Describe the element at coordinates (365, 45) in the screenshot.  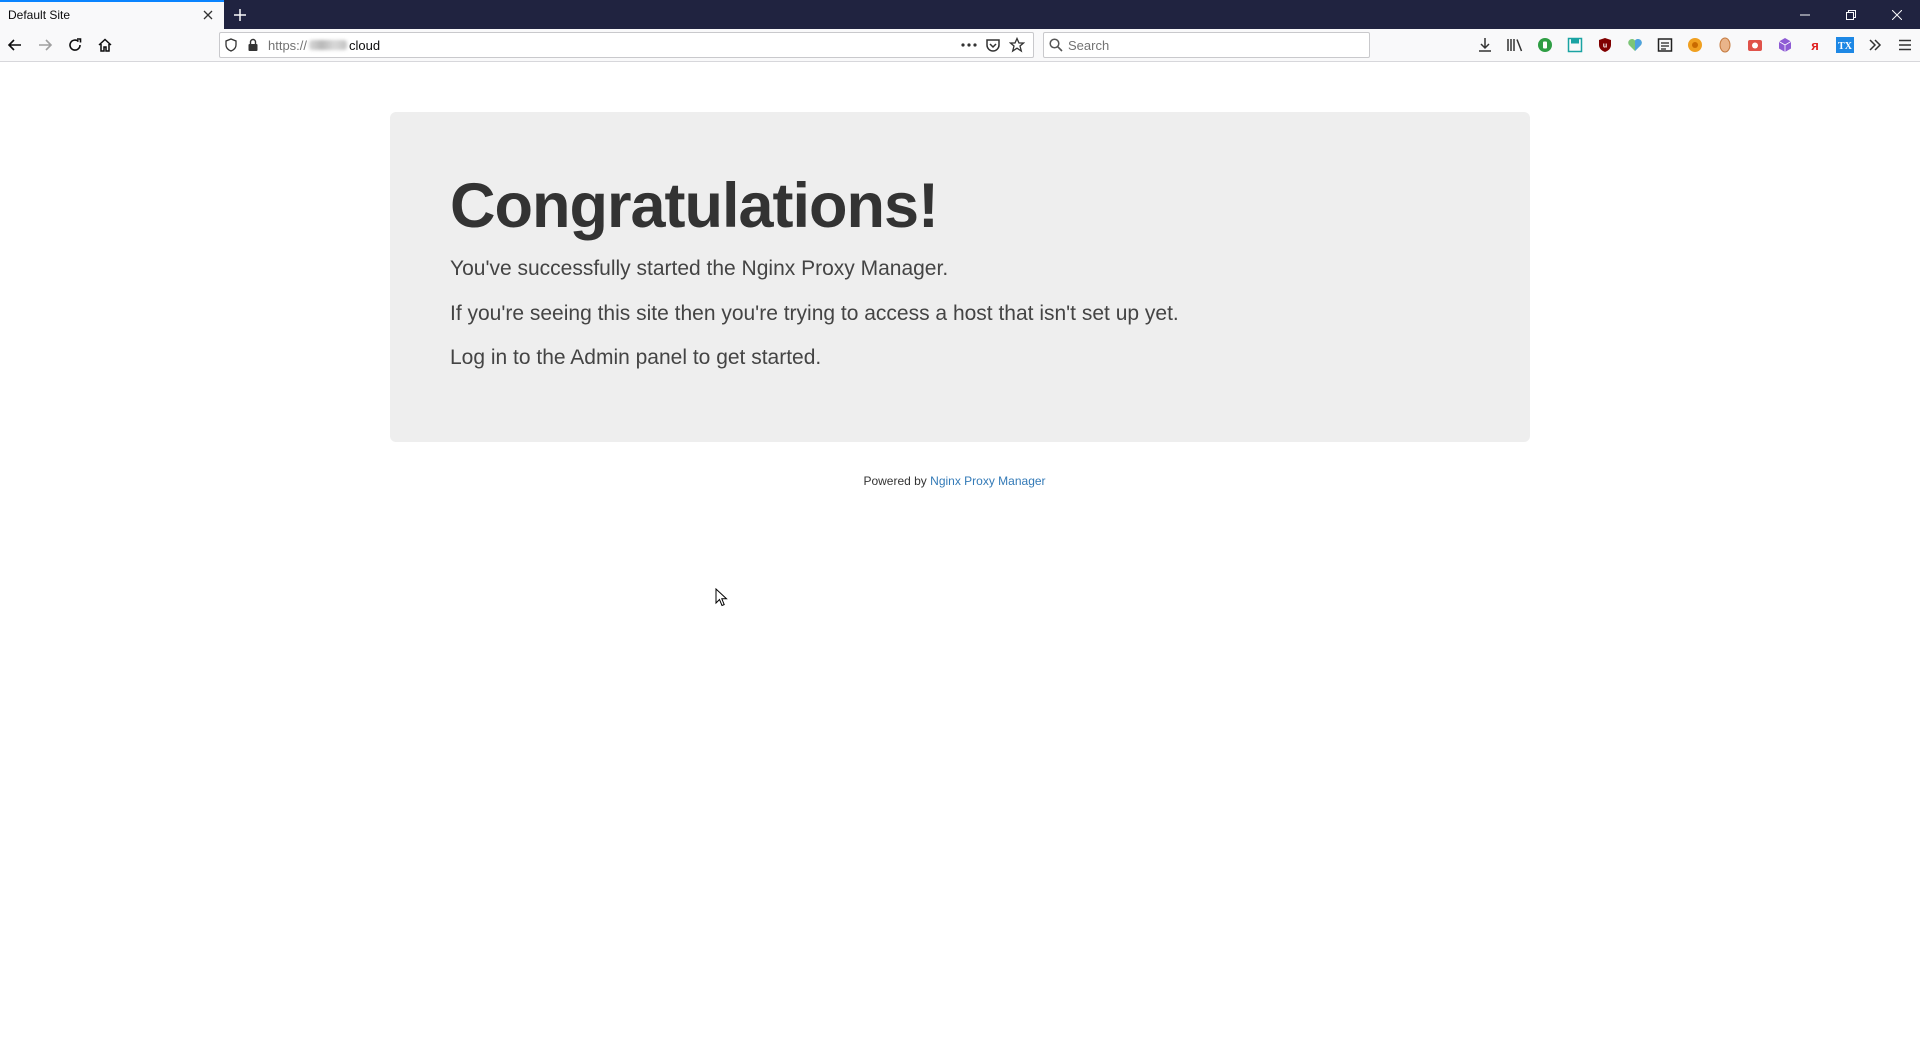
I see `url-domain: cloud` at that location.